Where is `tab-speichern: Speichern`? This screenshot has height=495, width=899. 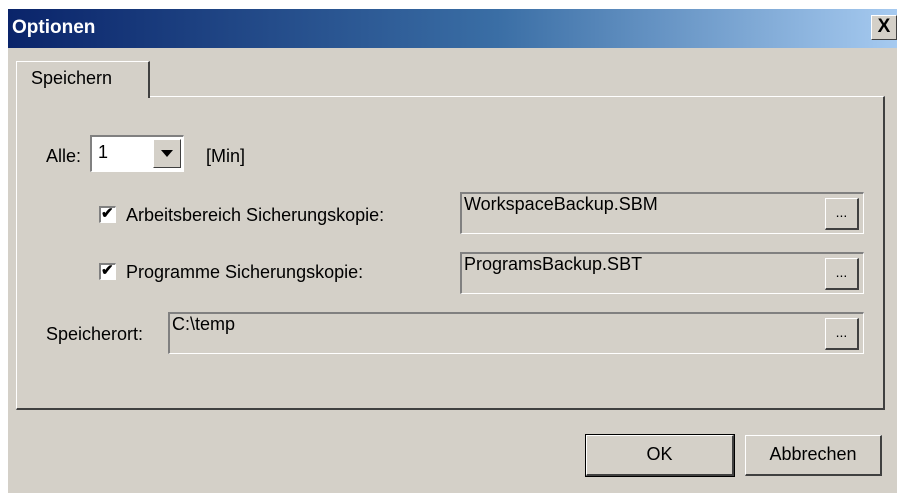 tab-speichern: Speichern is located at coordinates (83, 79).